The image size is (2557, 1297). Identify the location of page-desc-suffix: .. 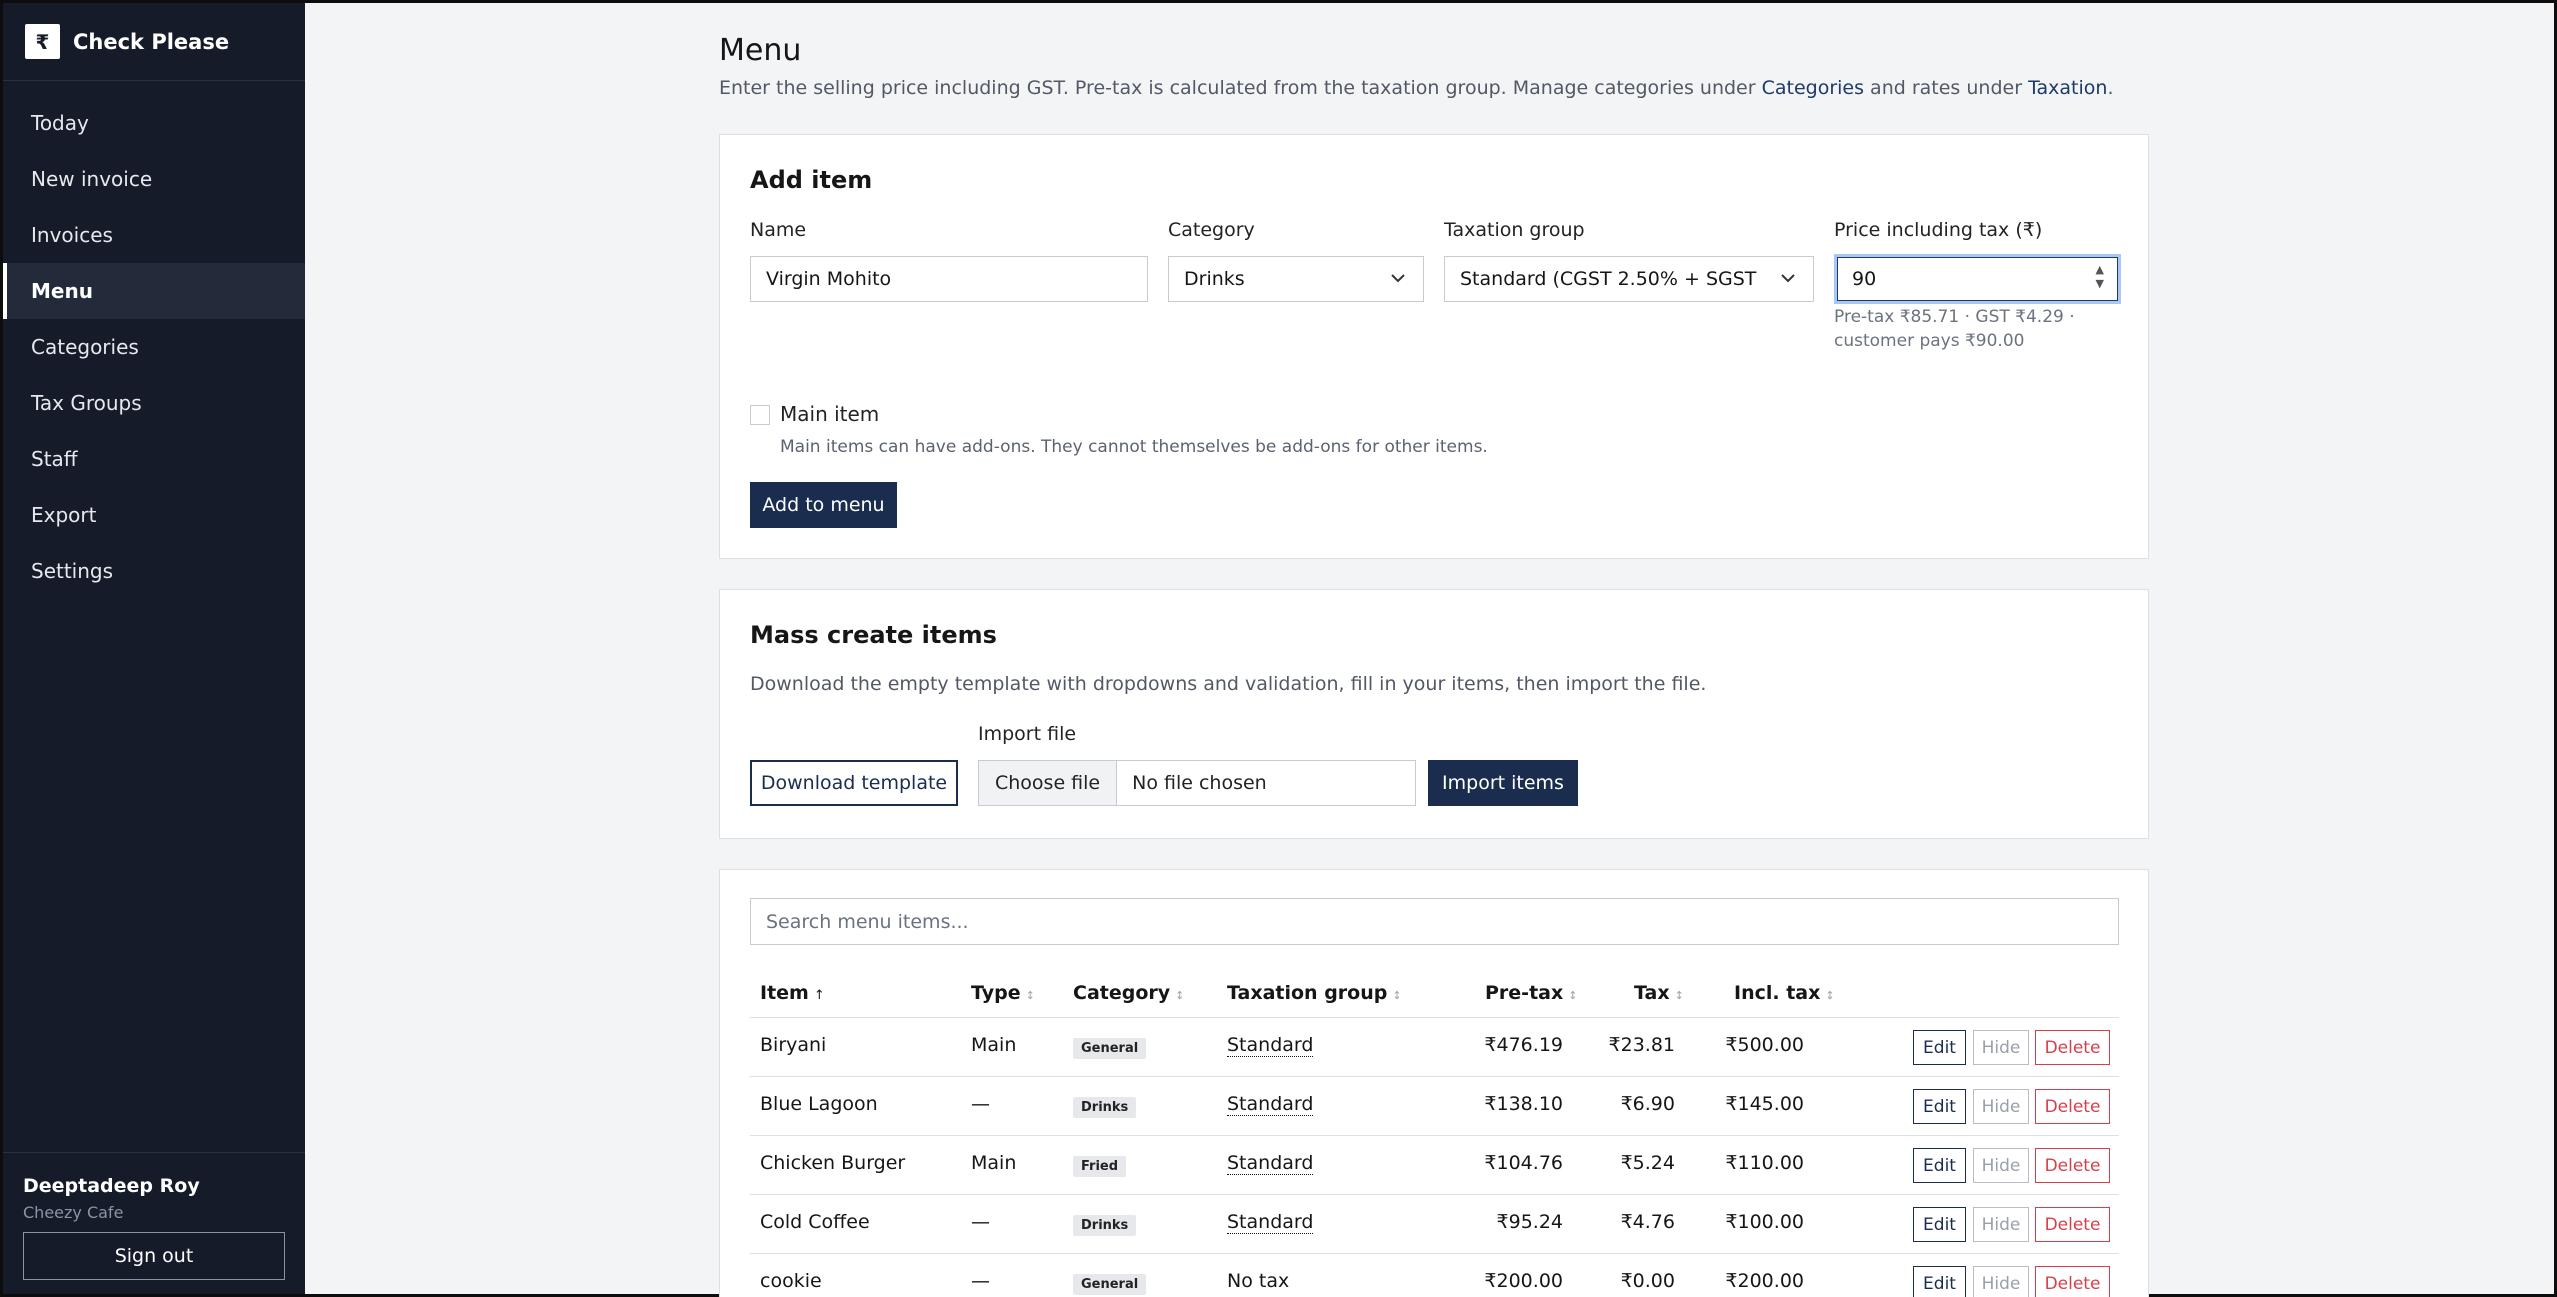
(2110, 88).